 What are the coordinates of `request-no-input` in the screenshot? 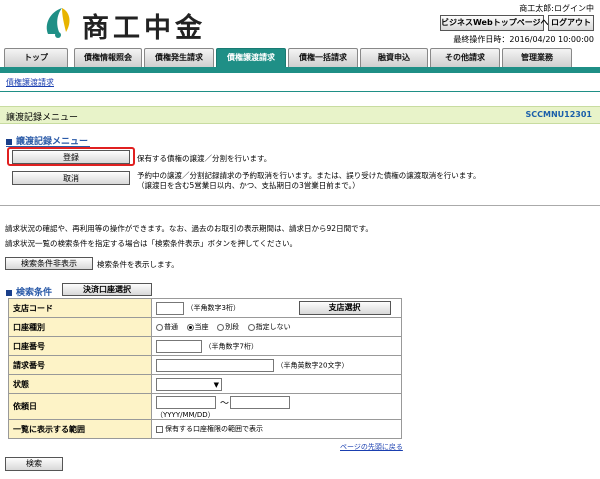 It's located at (215, 365).